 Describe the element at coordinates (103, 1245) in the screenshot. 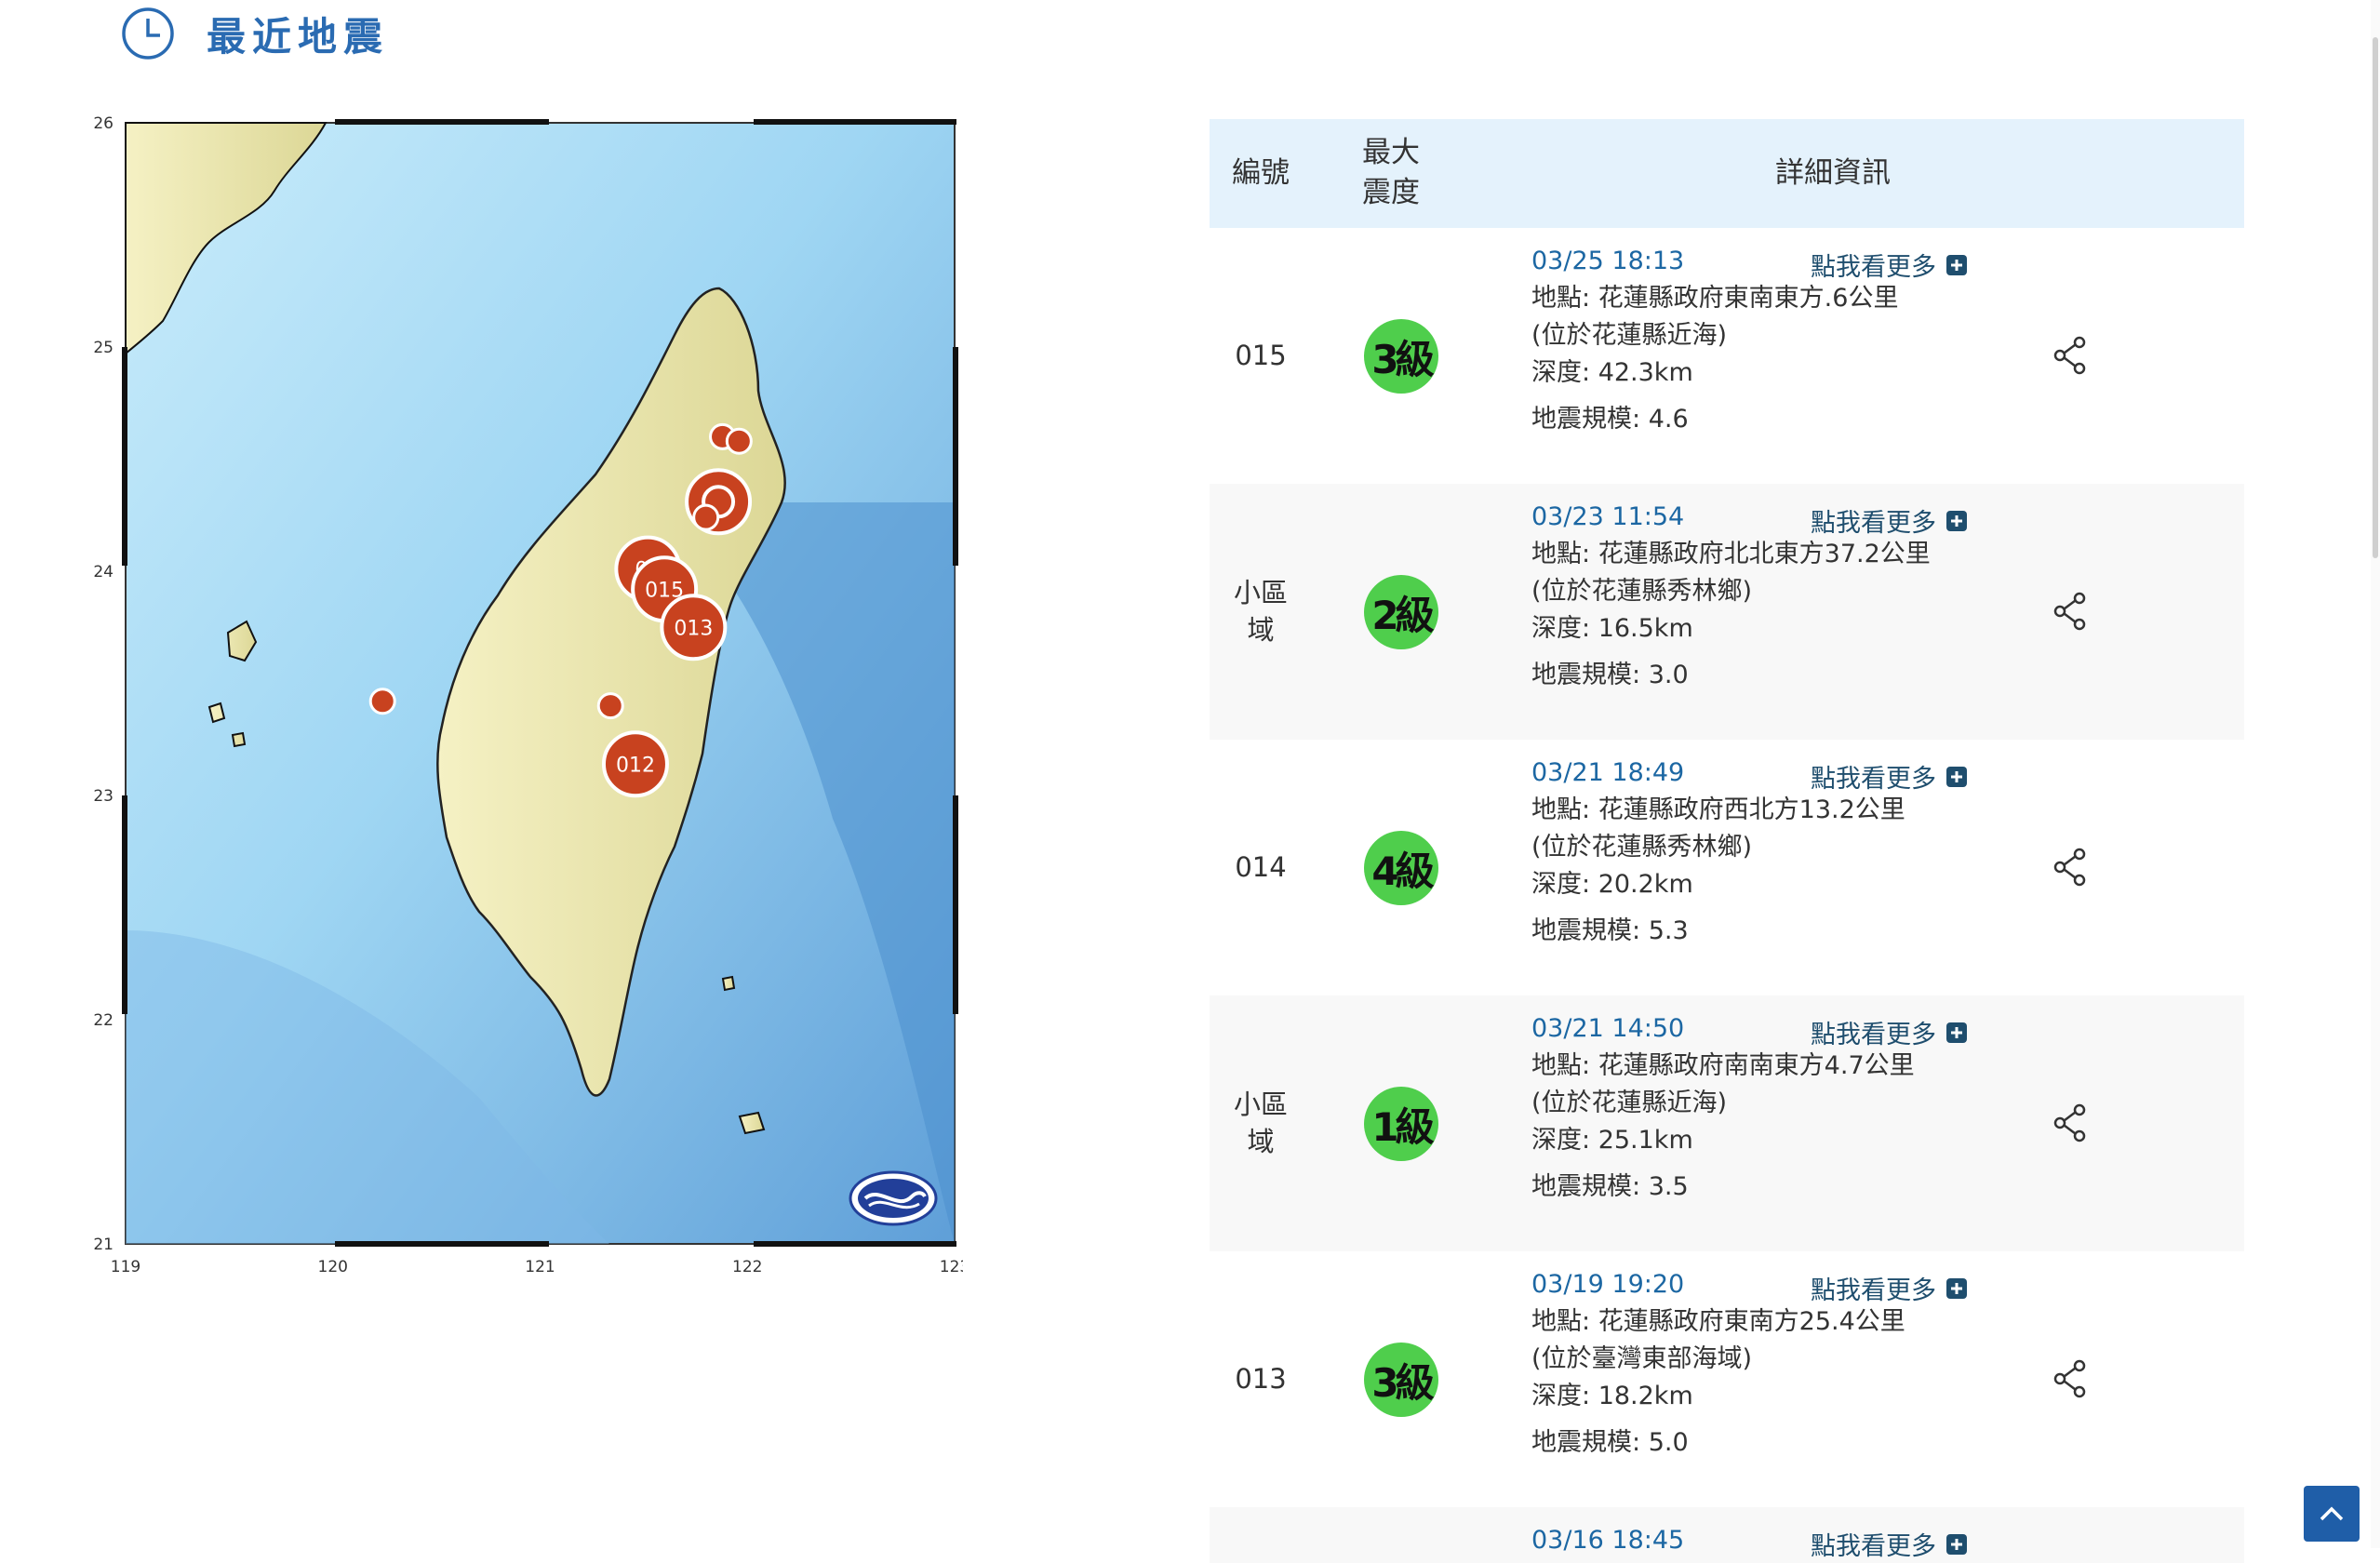

I see `lat-label: 21` at that location.